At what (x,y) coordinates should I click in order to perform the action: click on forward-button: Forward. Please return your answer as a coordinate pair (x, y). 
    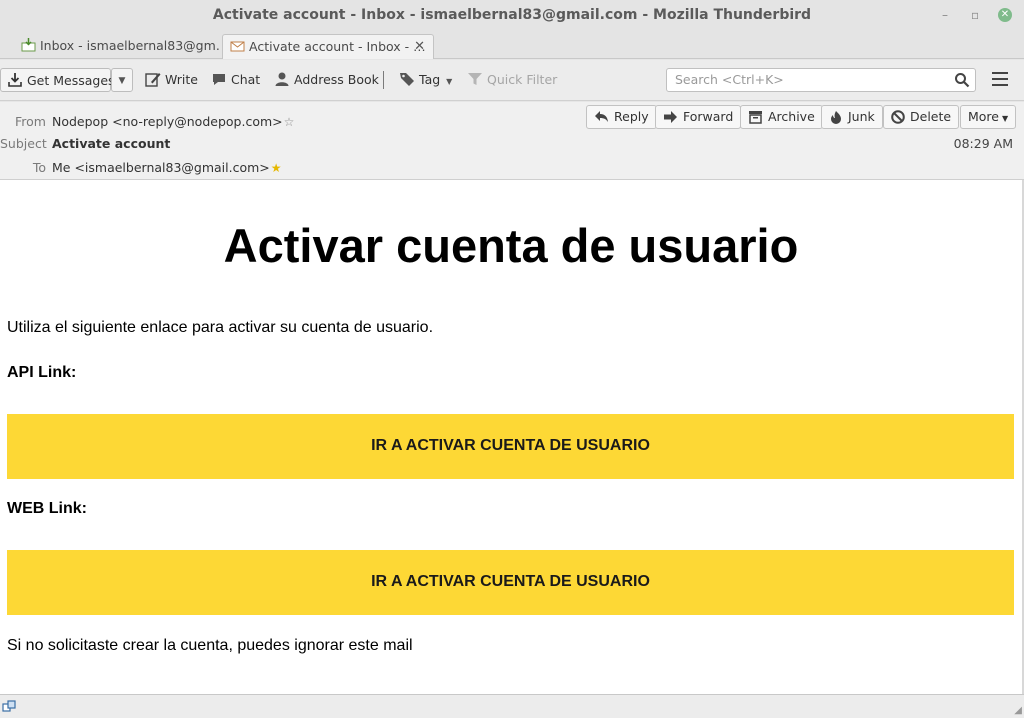
    Looking at the image, I should click on (698, 117).